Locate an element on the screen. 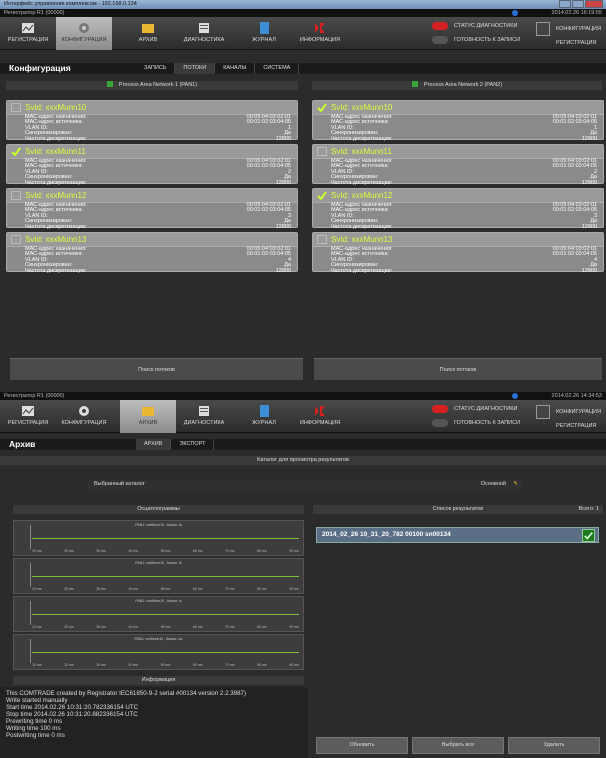 The height and width of the screenshot is (758, 606). minimize-button is located at coordinates (565, 4).